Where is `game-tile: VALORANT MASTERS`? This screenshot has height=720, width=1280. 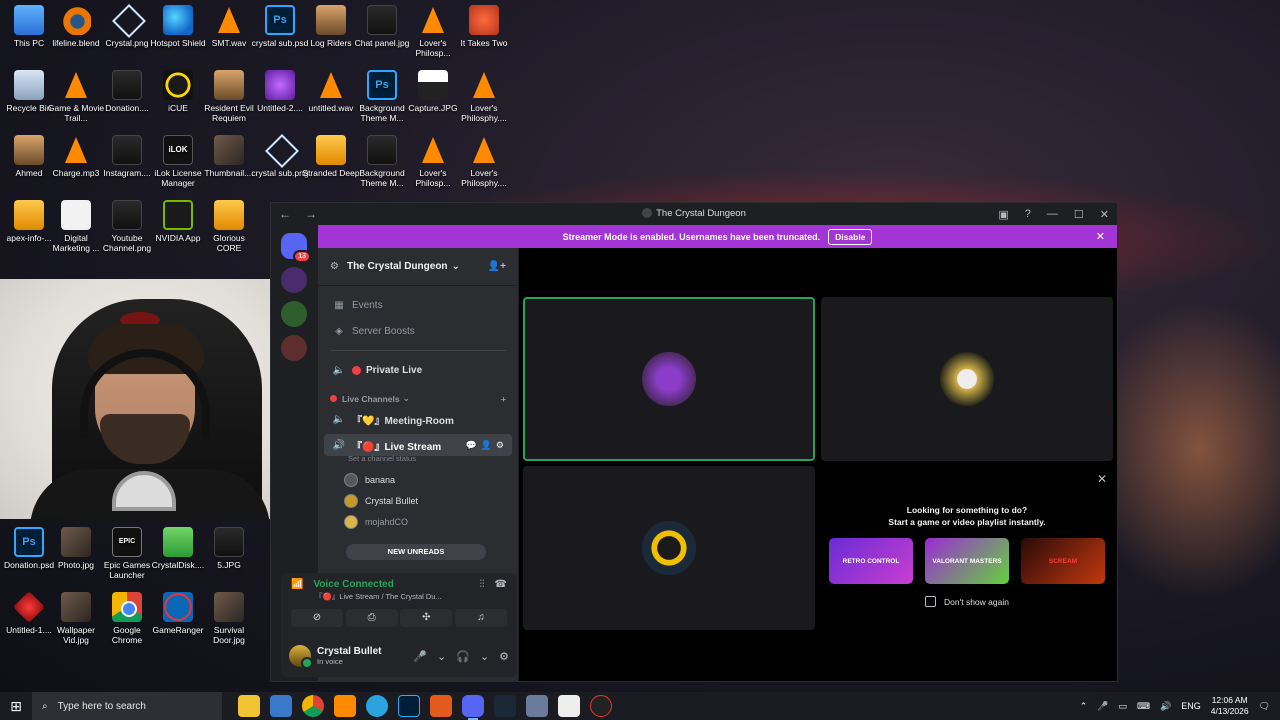
game-tile: VALORANT MASTERS is located at coordinates (967, 561).